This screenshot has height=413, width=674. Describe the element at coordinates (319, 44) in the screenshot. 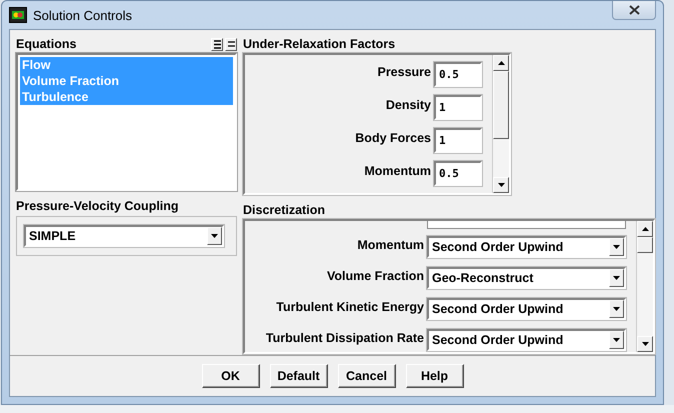

I see `section-label: Under-Relaxation Factors` at that location.